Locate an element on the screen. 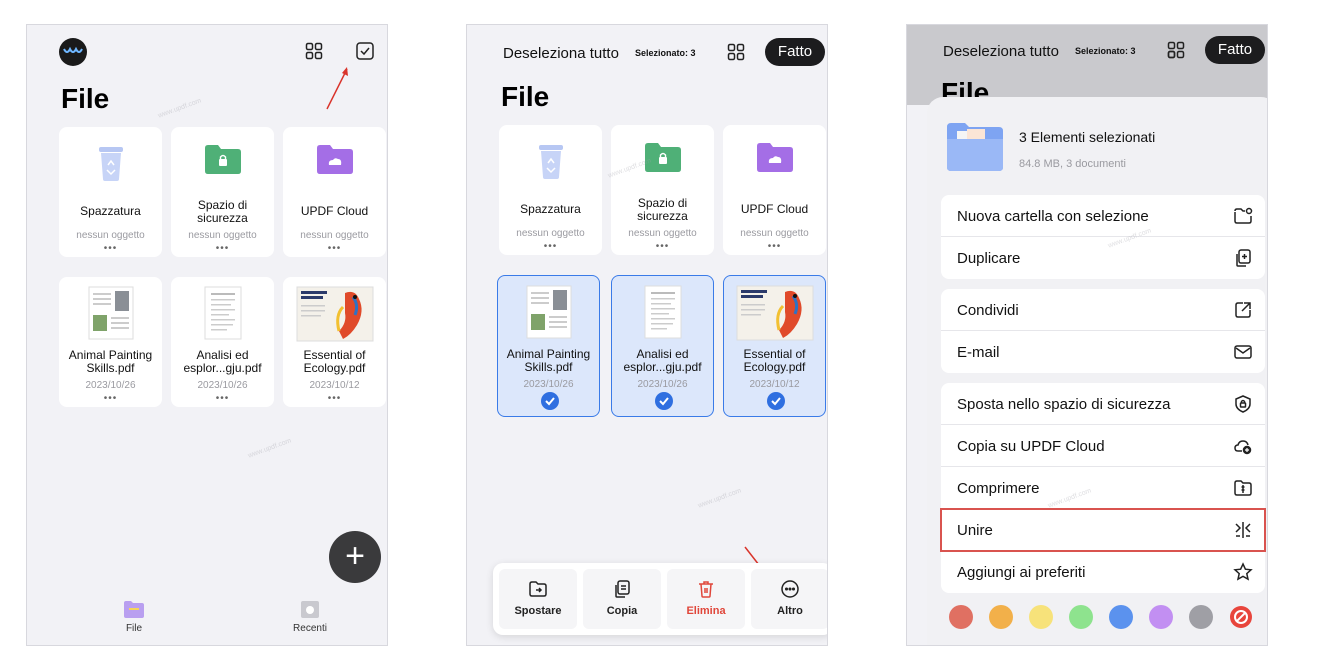 Image resolution: width=1330 pixels, height=666 pixels. menu-item-copy-cloud: Copia su UPDF Cloud is located at coordinates (1103, 446).